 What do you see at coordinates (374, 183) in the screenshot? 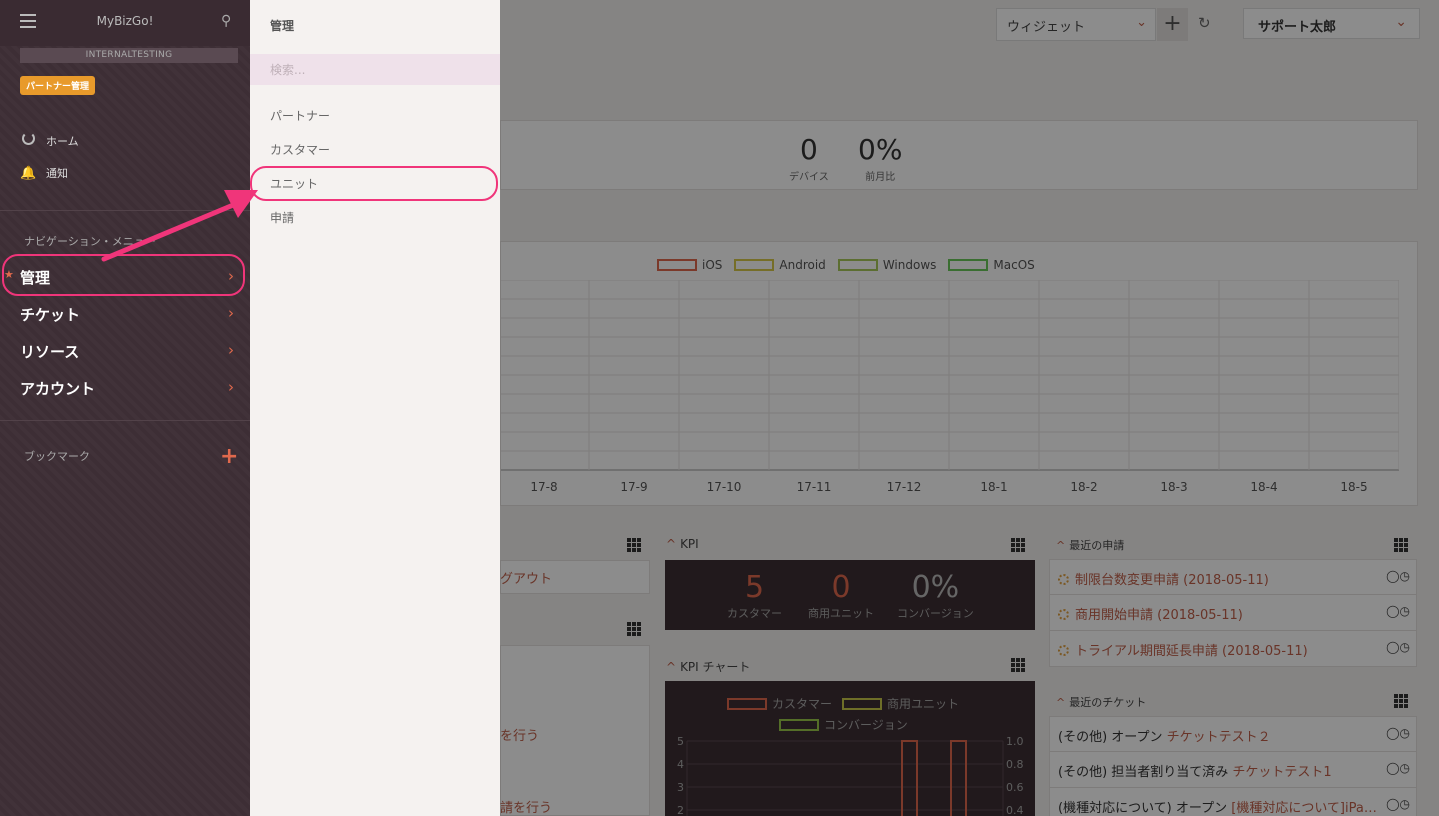
I see `highlight-unit` at bounding box center [374, 183].